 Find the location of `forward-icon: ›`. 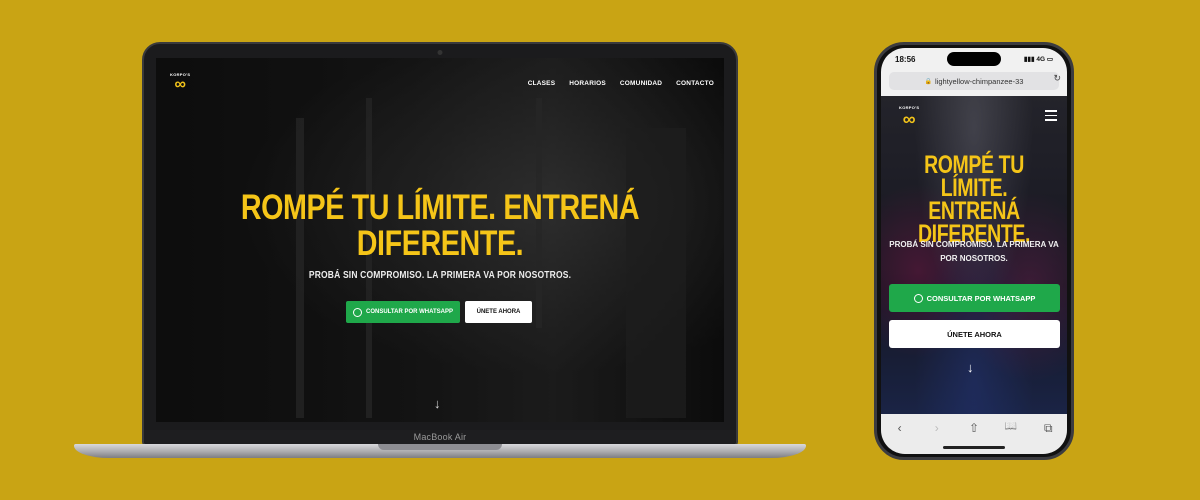

forward-icon: › is located at coordinates (937, 428).